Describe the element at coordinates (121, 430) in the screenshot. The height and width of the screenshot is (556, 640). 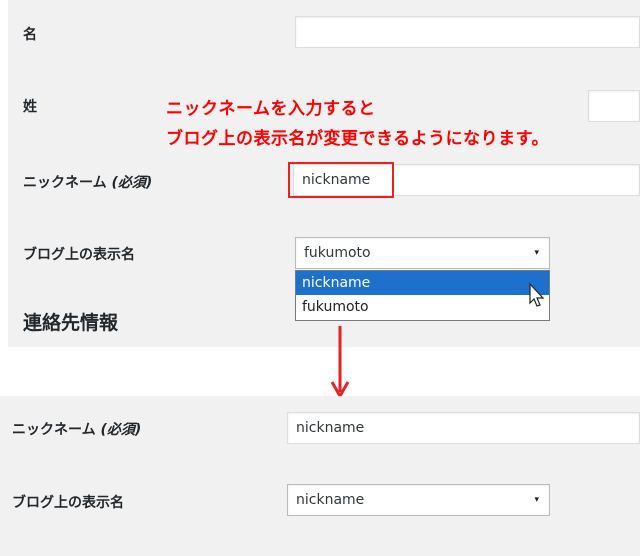
I see `required-note-after: (必須)` at that location.